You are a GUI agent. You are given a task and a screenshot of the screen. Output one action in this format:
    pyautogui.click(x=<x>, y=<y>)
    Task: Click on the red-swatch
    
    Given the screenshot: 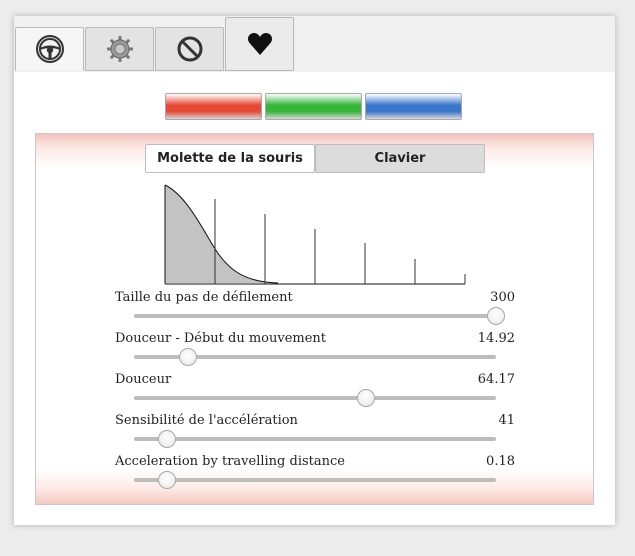 What is the action you would take?
    pyautogui.click(x=213, y=106)
    